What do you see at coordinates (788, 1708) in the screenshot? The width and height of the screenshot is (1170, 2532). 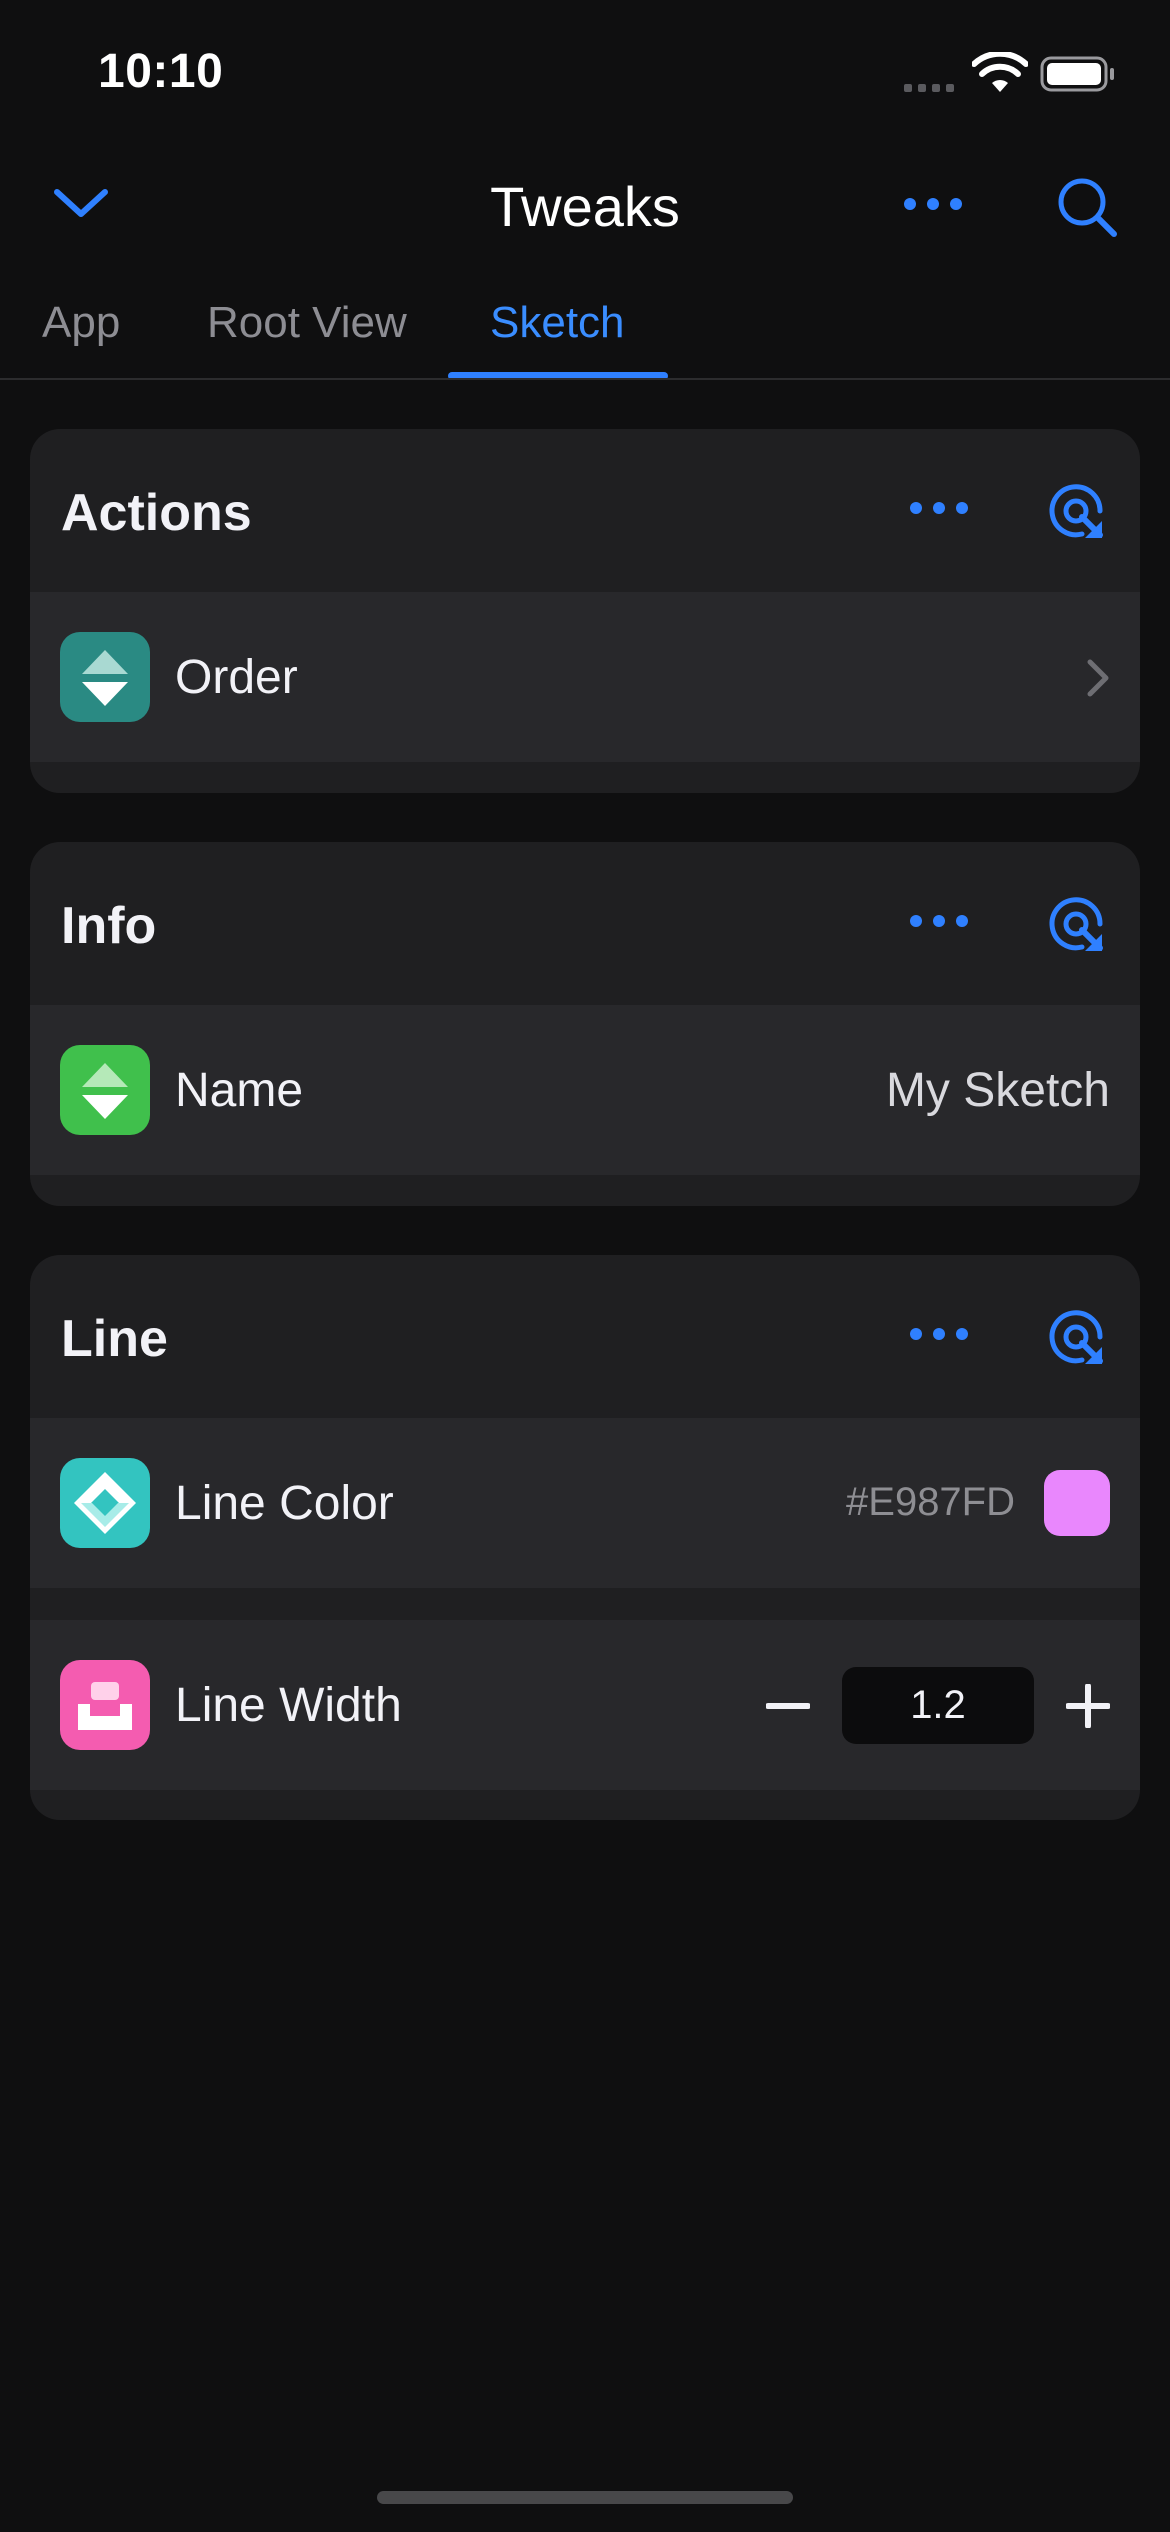 I see `decrement-button` at bounding box center [788, 1708].